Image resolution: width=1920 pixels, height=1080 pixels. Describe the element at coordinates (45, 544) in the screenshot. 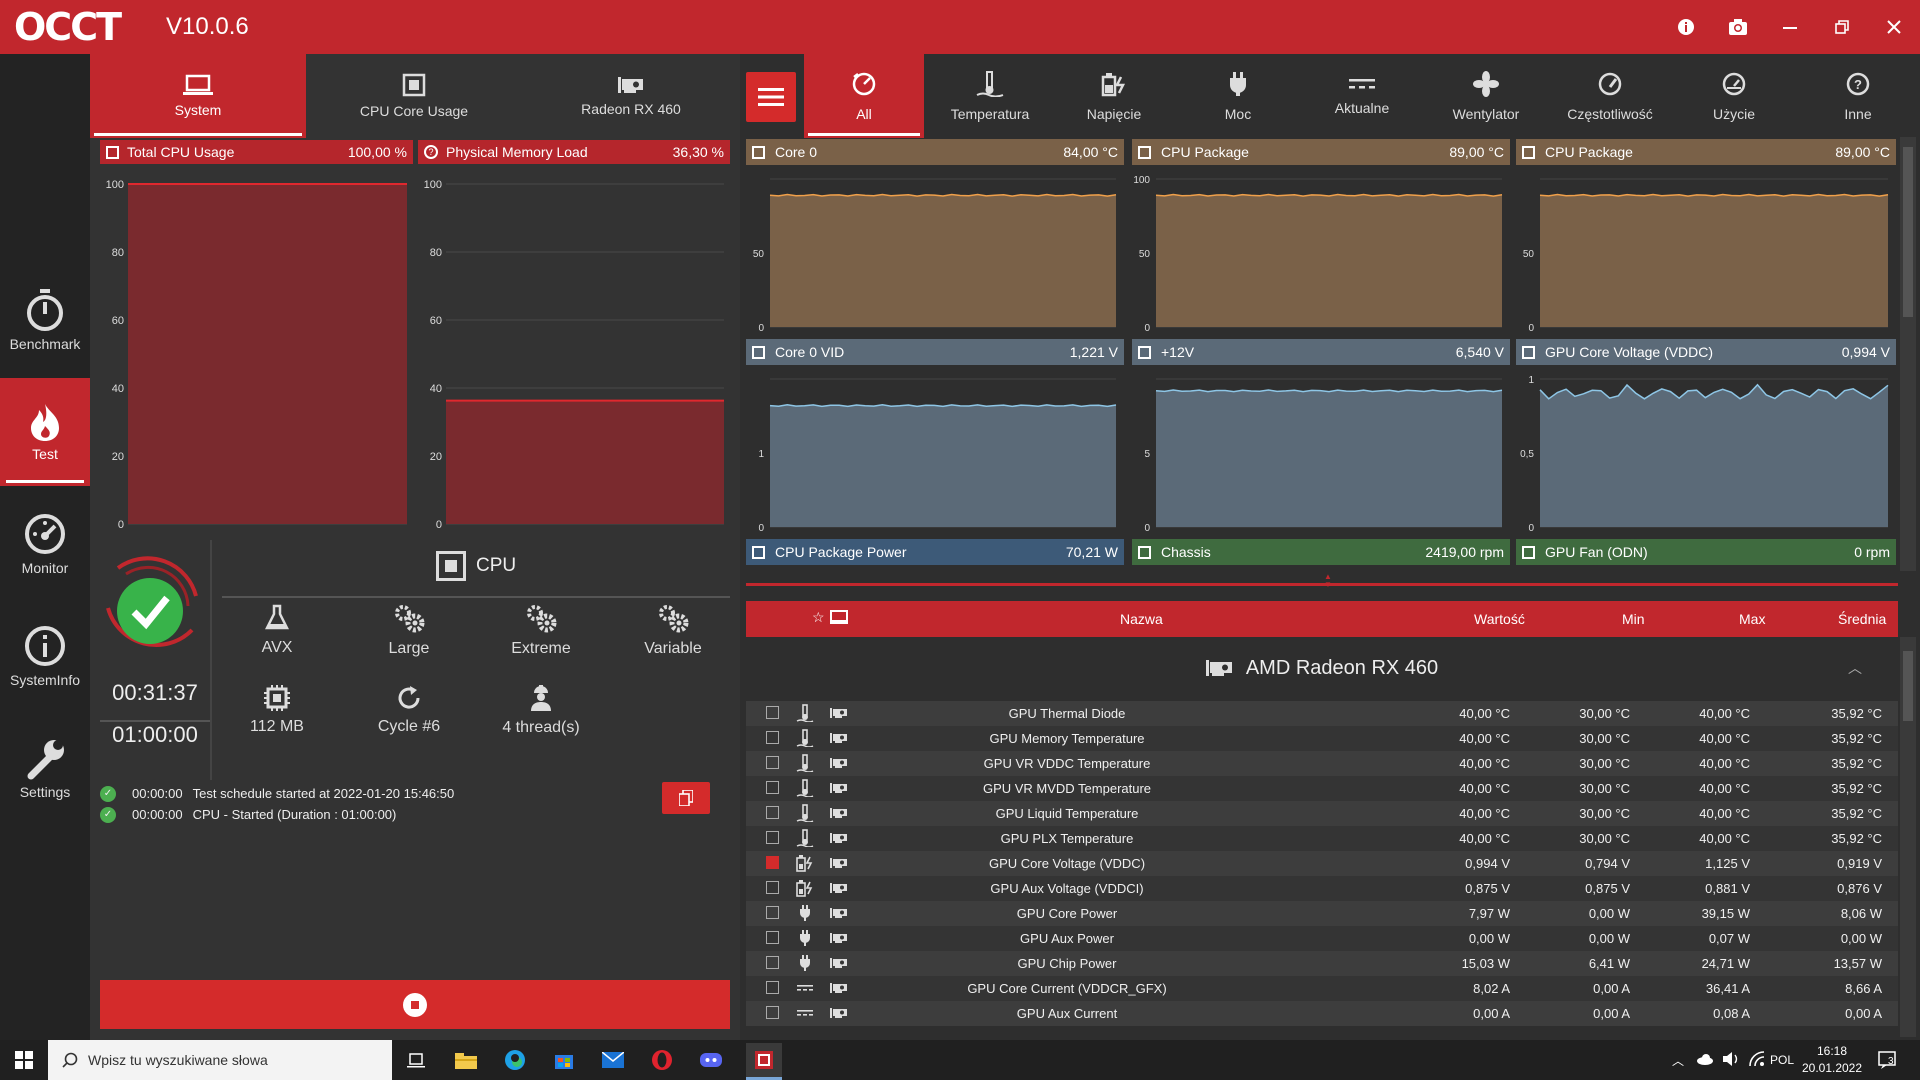

I see `nav-monitor: Monitor` at that location.